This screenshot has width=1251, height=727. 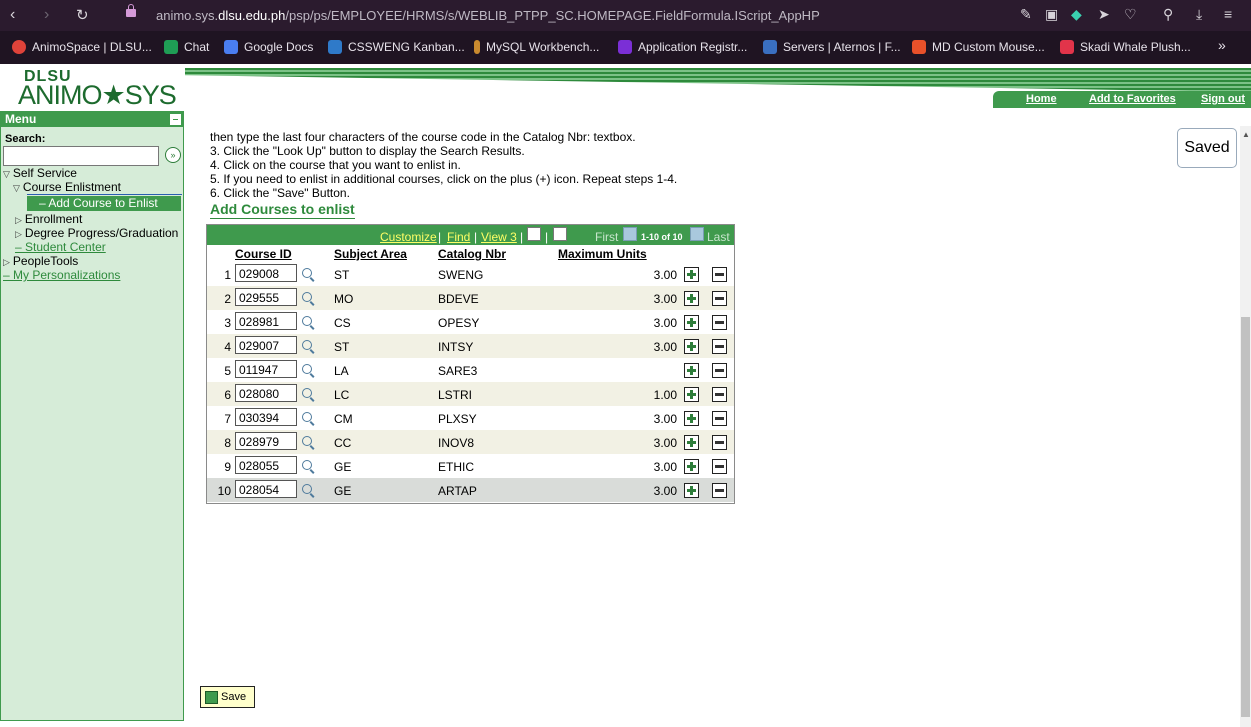 What do you see at coordinates (1199, 14) in the screenshot?
I see `download-icon: ⤓` at bounding box center [1199, 14].